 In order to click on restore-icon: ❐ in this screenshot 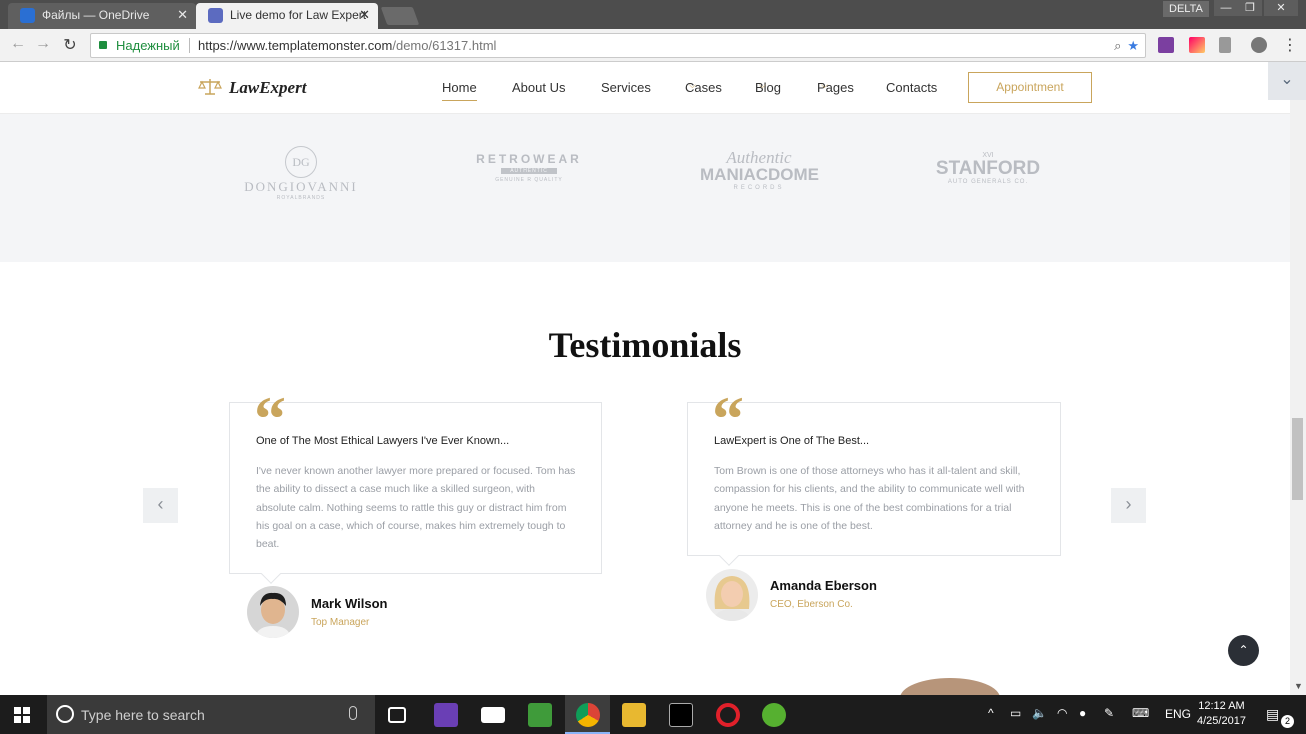, I will do `click(1250, 8)`.